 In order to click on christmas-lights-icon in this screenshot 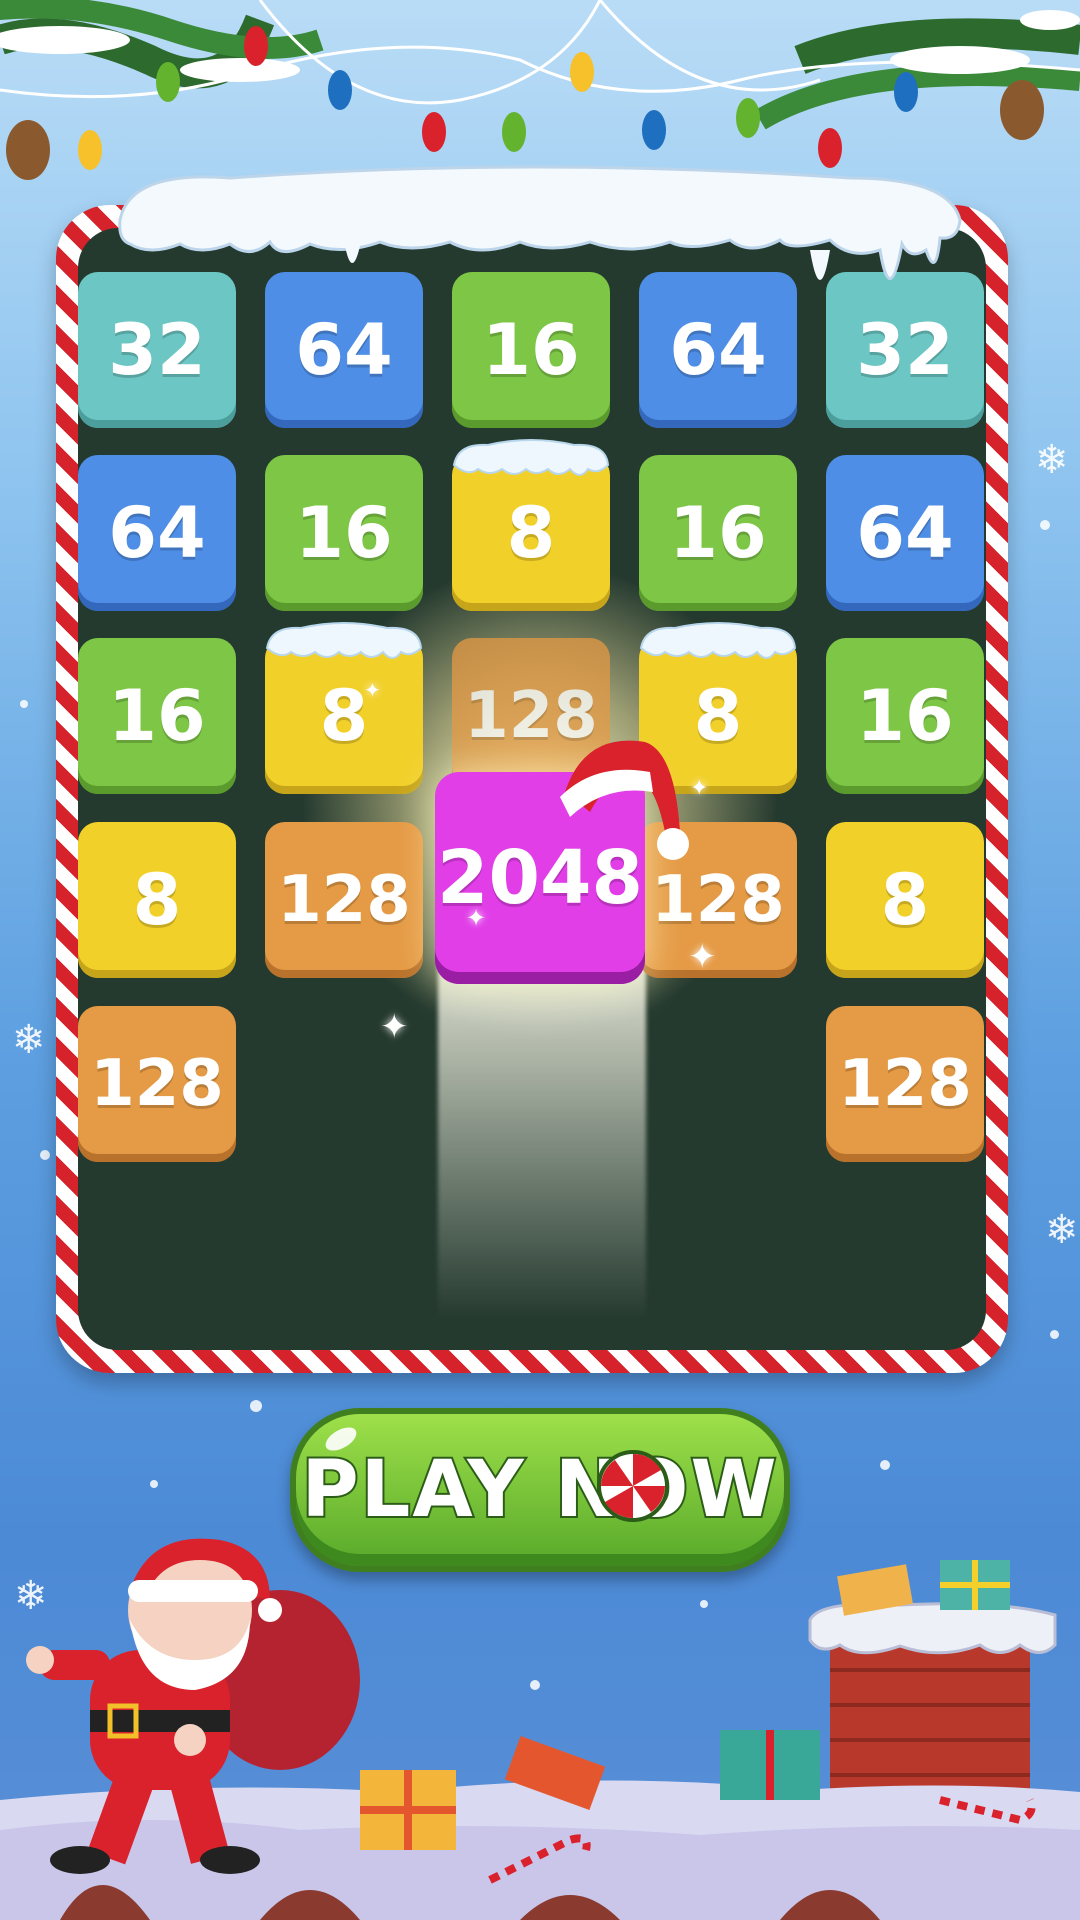, I will do `click(540, 90)`.